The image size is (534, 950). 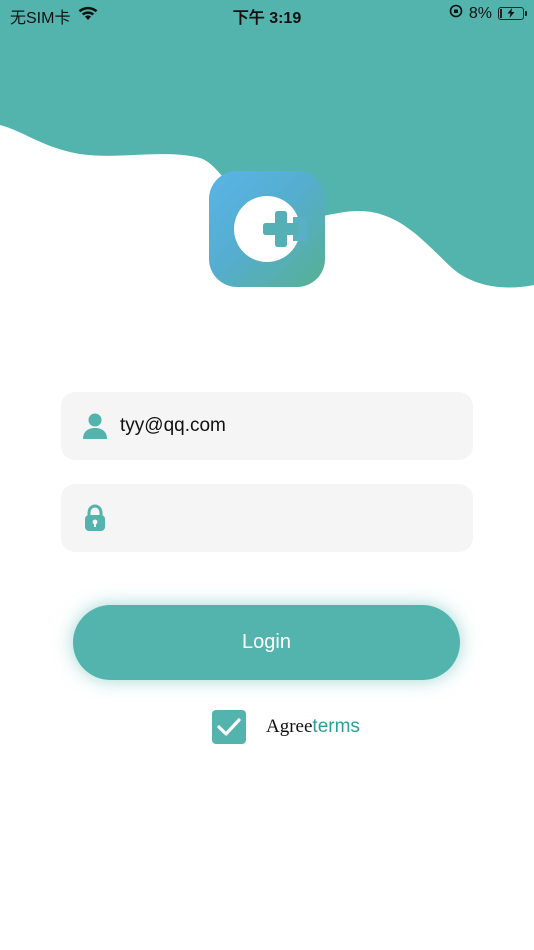 What do you see at coordinates (336, 727) in the screenshot?
I see `terms-link: terms` at bounding box center [336, 727].